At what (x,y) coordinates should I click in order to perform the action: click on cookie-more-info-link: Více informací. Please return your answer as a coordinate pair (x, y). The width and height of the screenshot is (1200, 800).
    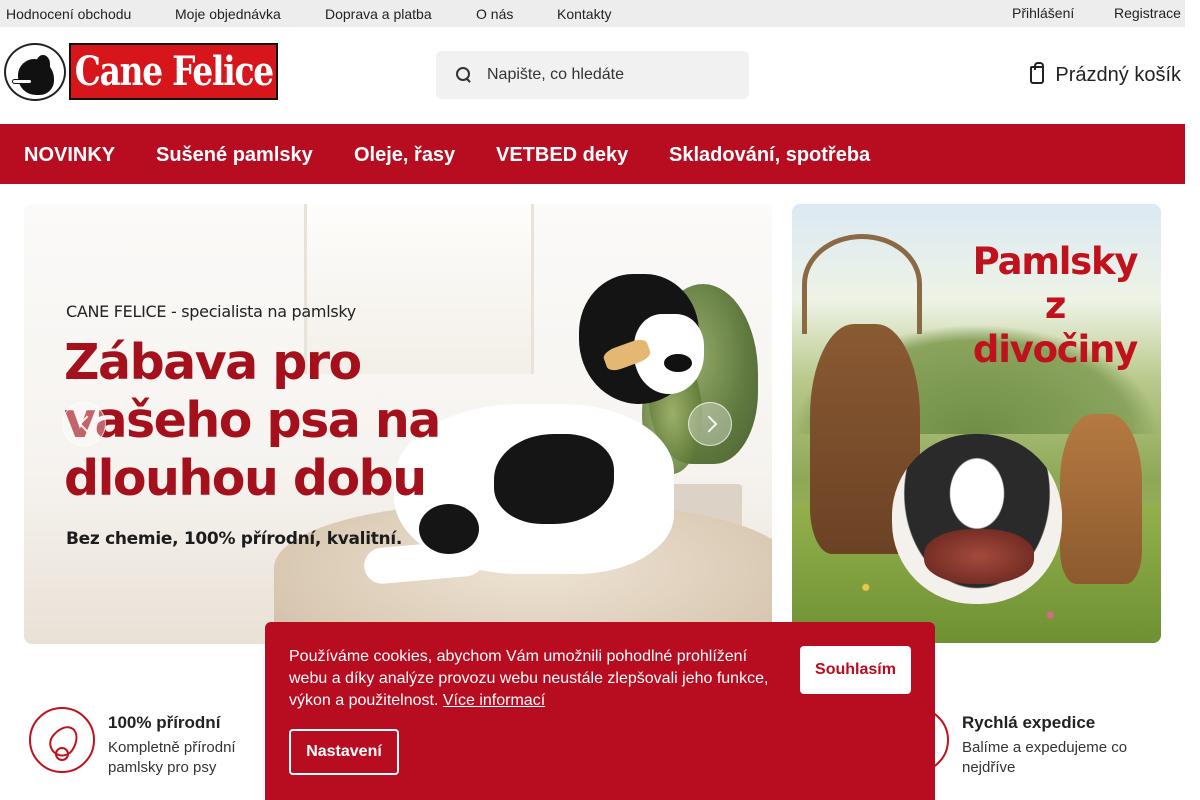
    Looking at the image, I should click on (494, 700).